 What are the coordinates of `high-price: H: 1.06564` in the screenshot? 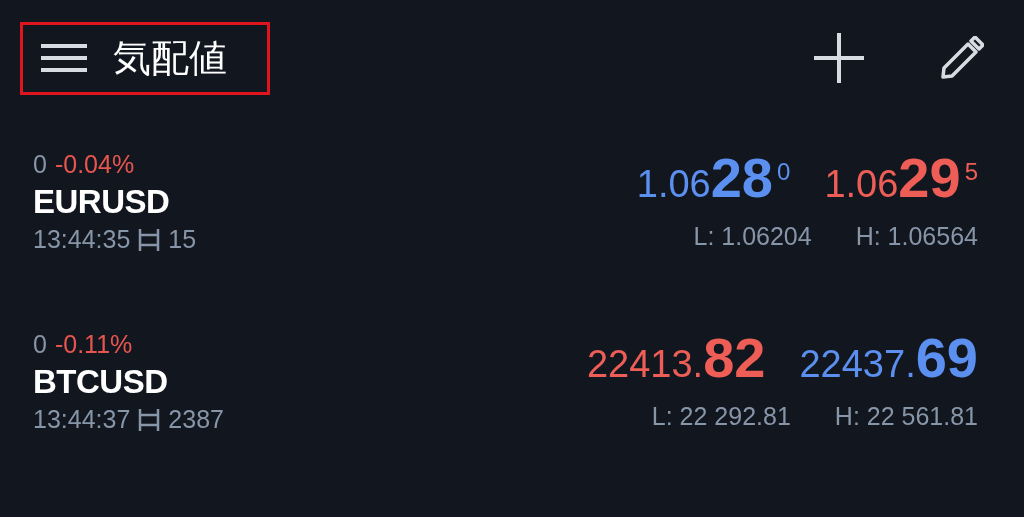 It's located at (916, 236).